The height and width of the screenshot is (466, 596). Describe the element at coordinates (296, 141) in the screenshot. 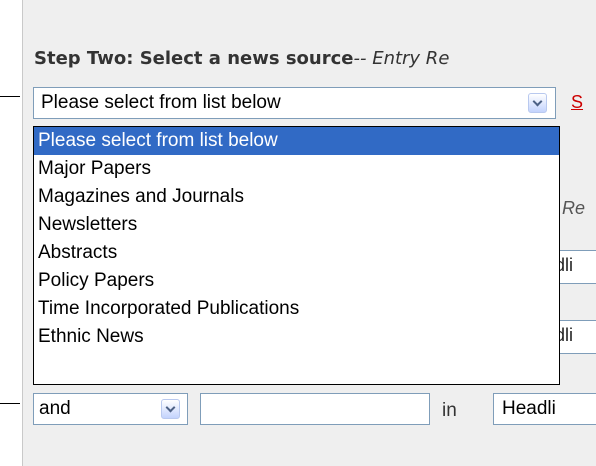

I see `option-please-select: Please select from list below` at that location.